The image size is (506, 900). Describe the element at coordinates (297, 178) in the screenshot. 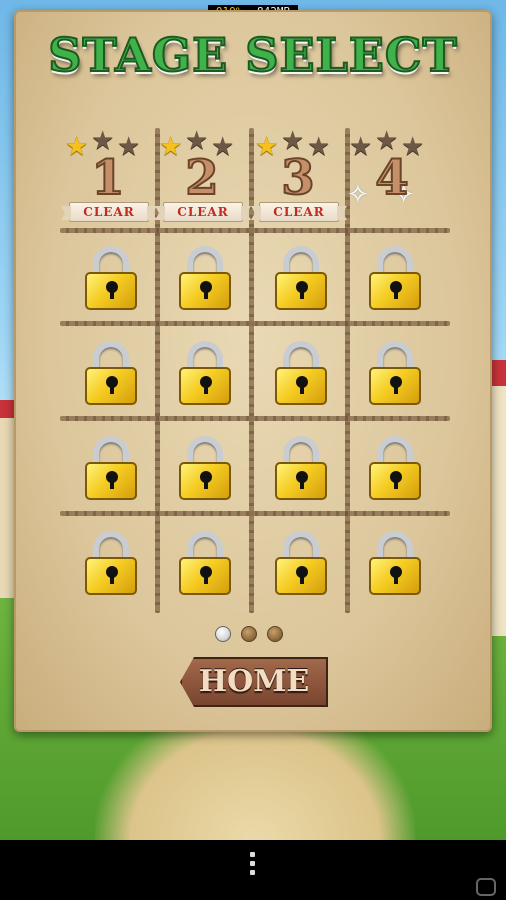

I see `stage-number: 3` at that location.